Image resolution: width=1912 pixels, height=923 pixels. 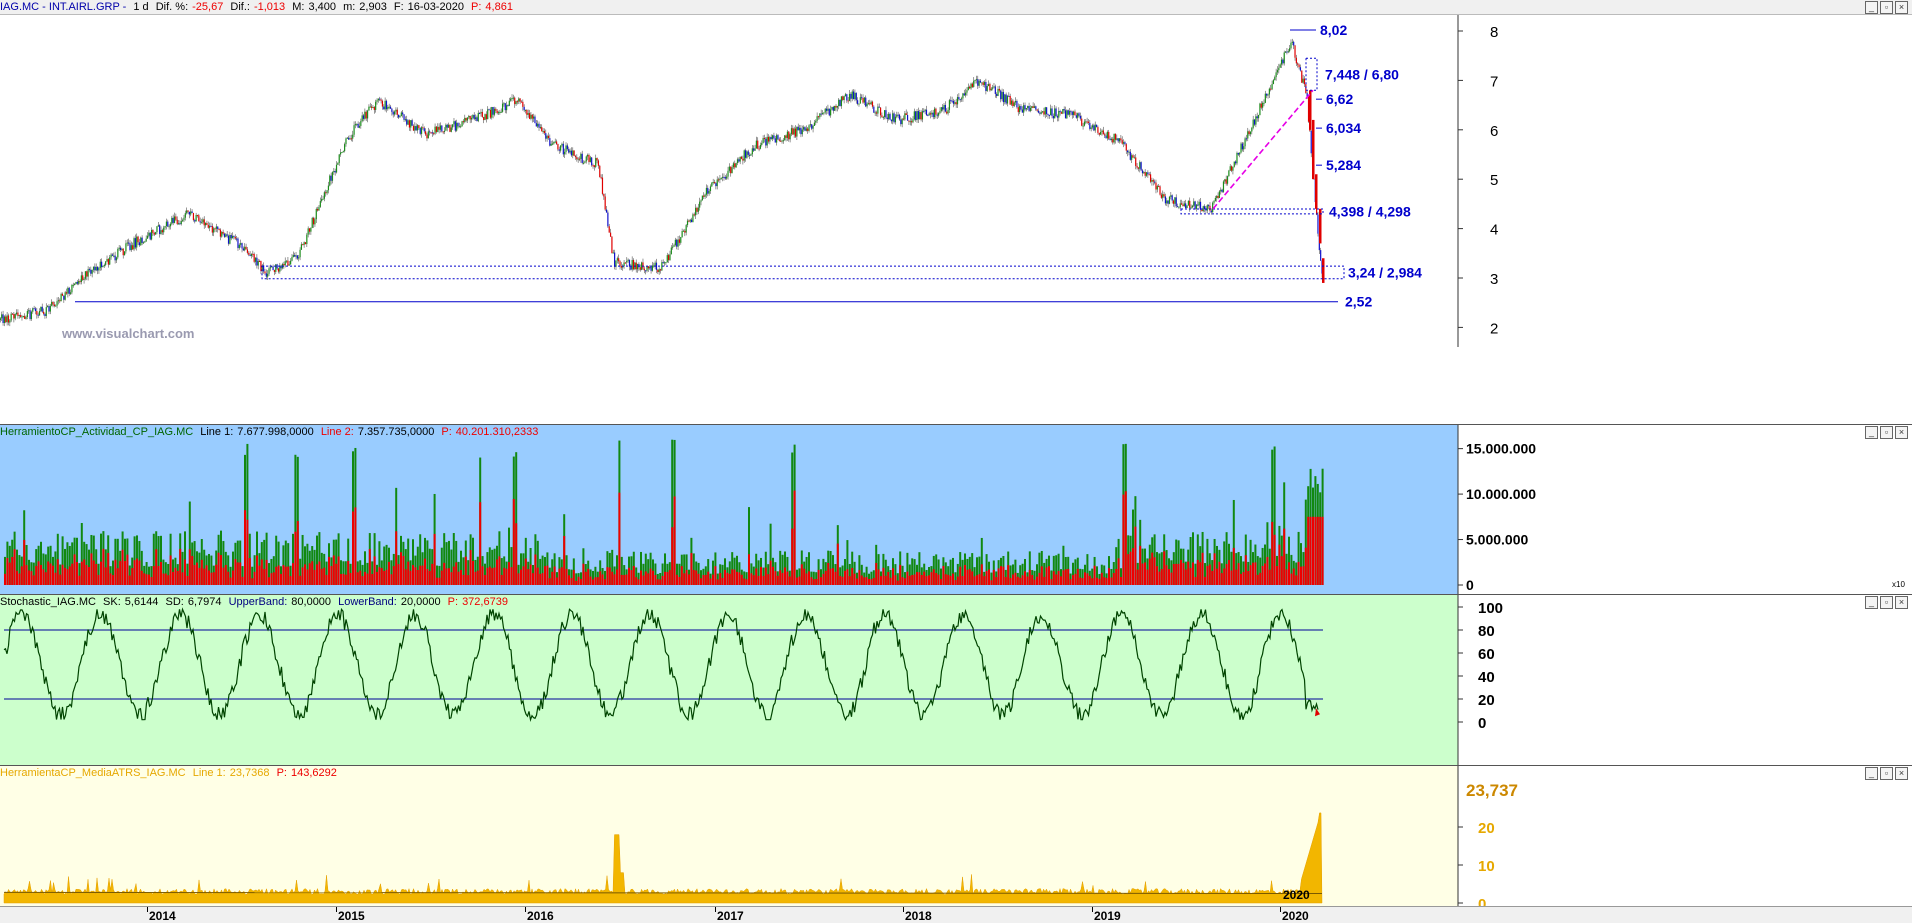 What do you see at coordinates (956, 914) in the screenshot?
I see `time-axis: 2014 2015 2016 2017 2018 2019 2020` at bounding box center [956, 914].